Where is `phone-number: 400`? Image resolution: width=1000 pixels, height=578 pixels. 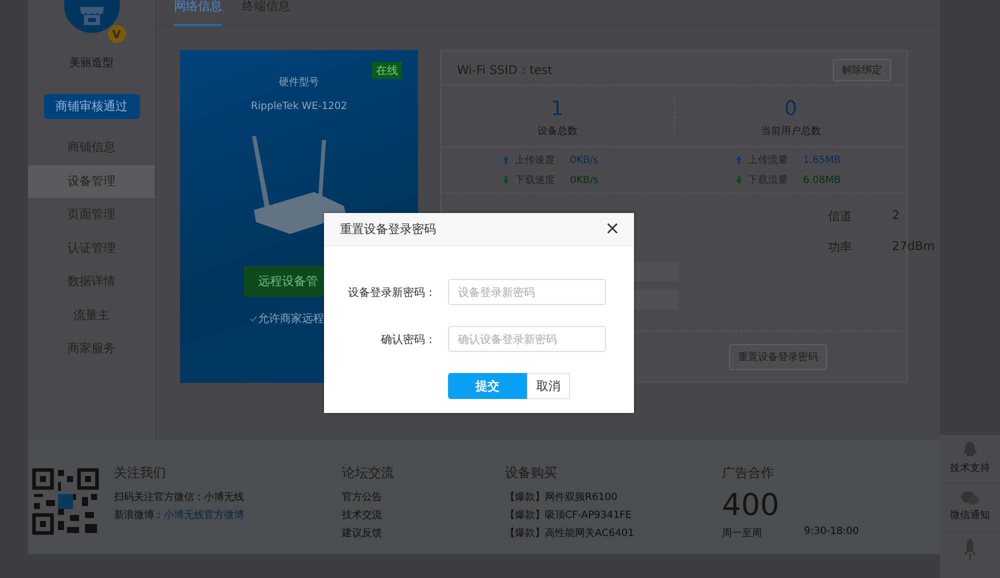 phone-number: 400 is located at coordinates (751, 506).